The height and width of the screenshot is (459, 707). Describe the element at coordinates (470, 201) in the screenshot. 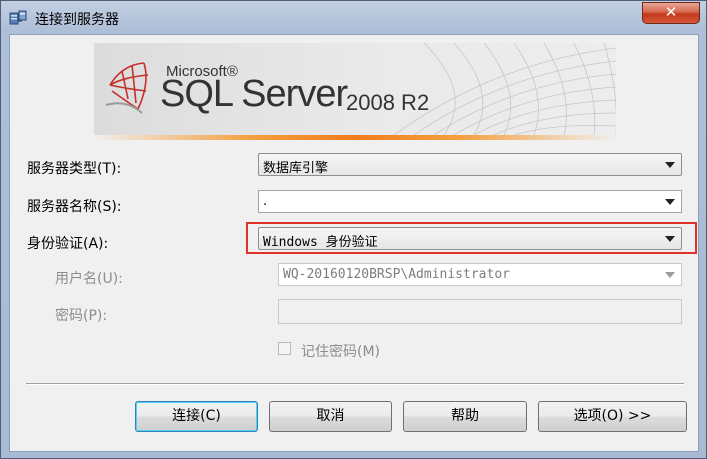

I see `server-name-combobox: .` at that location.